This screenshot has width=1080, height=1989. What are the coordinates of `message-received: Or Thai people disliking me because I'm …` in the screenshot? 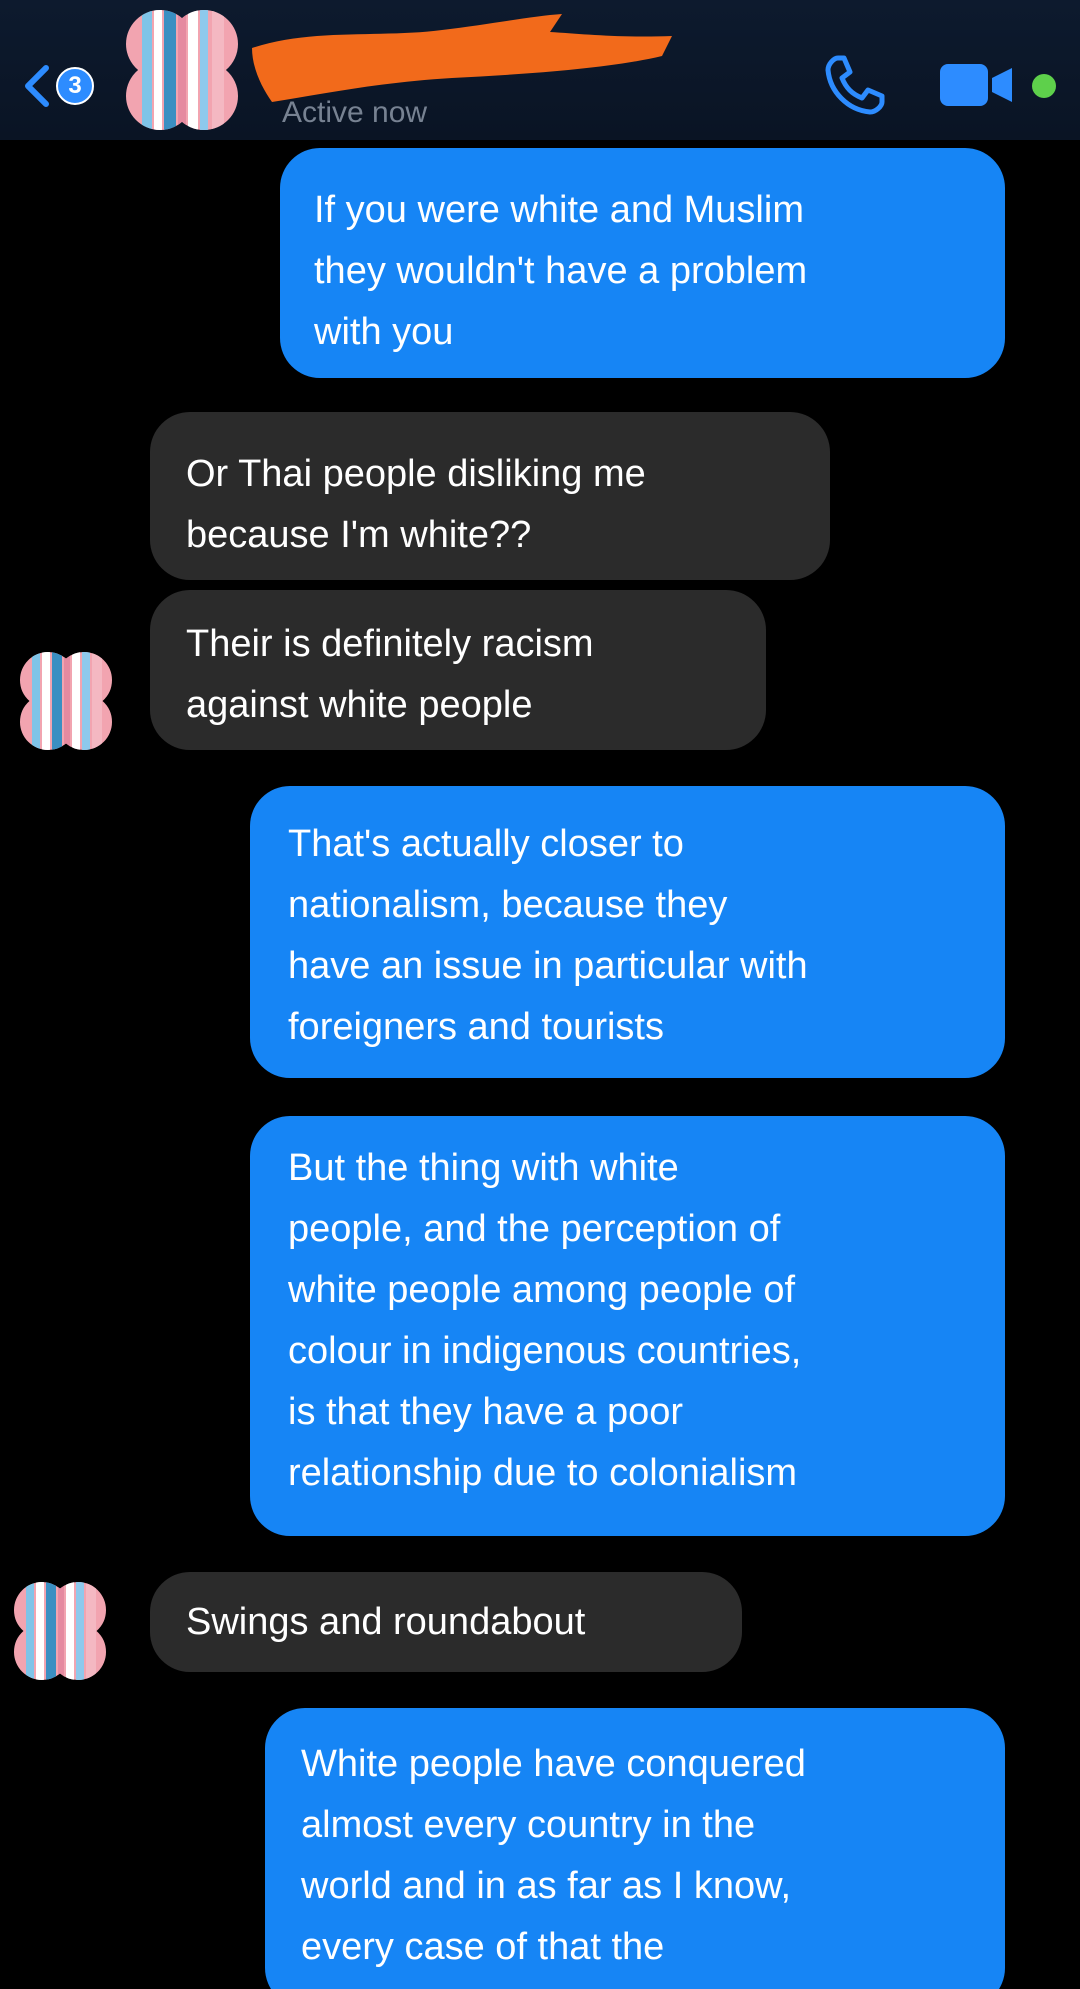 It's located at (490, 496).